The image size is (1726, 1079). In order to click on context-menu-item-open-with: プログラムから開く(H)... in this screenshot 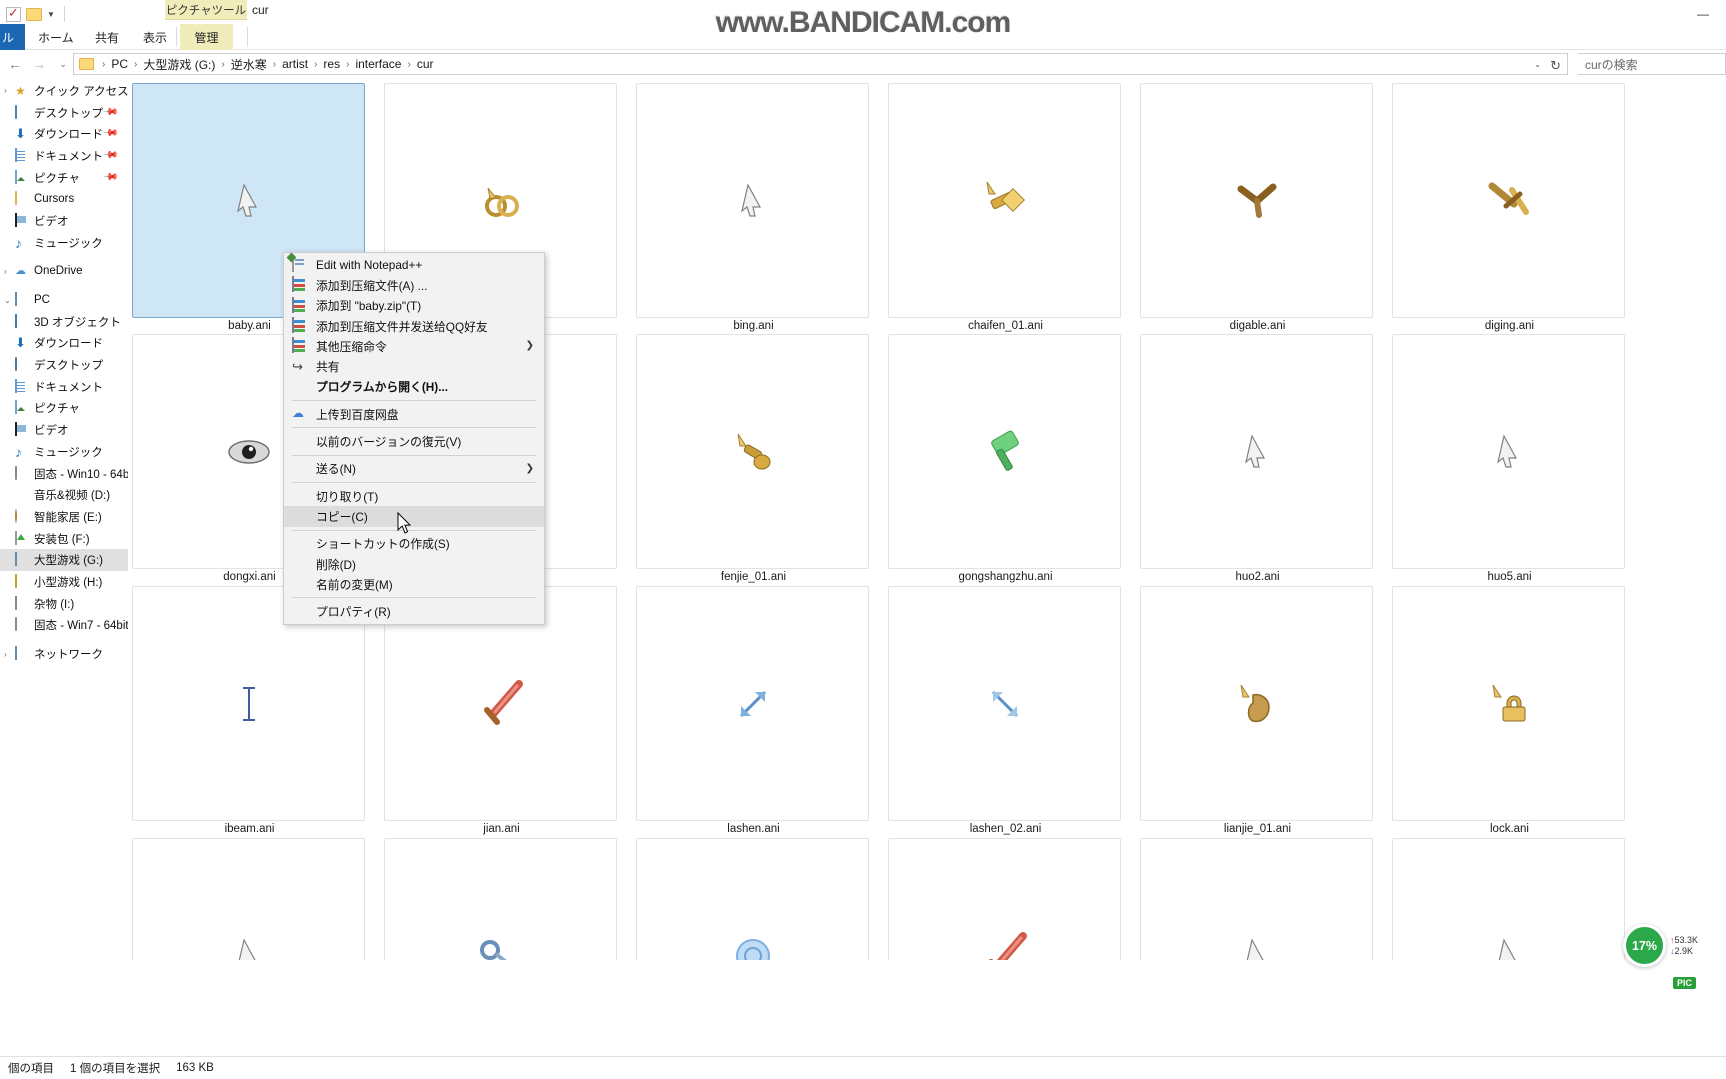, I will do `click(414, 387)`.